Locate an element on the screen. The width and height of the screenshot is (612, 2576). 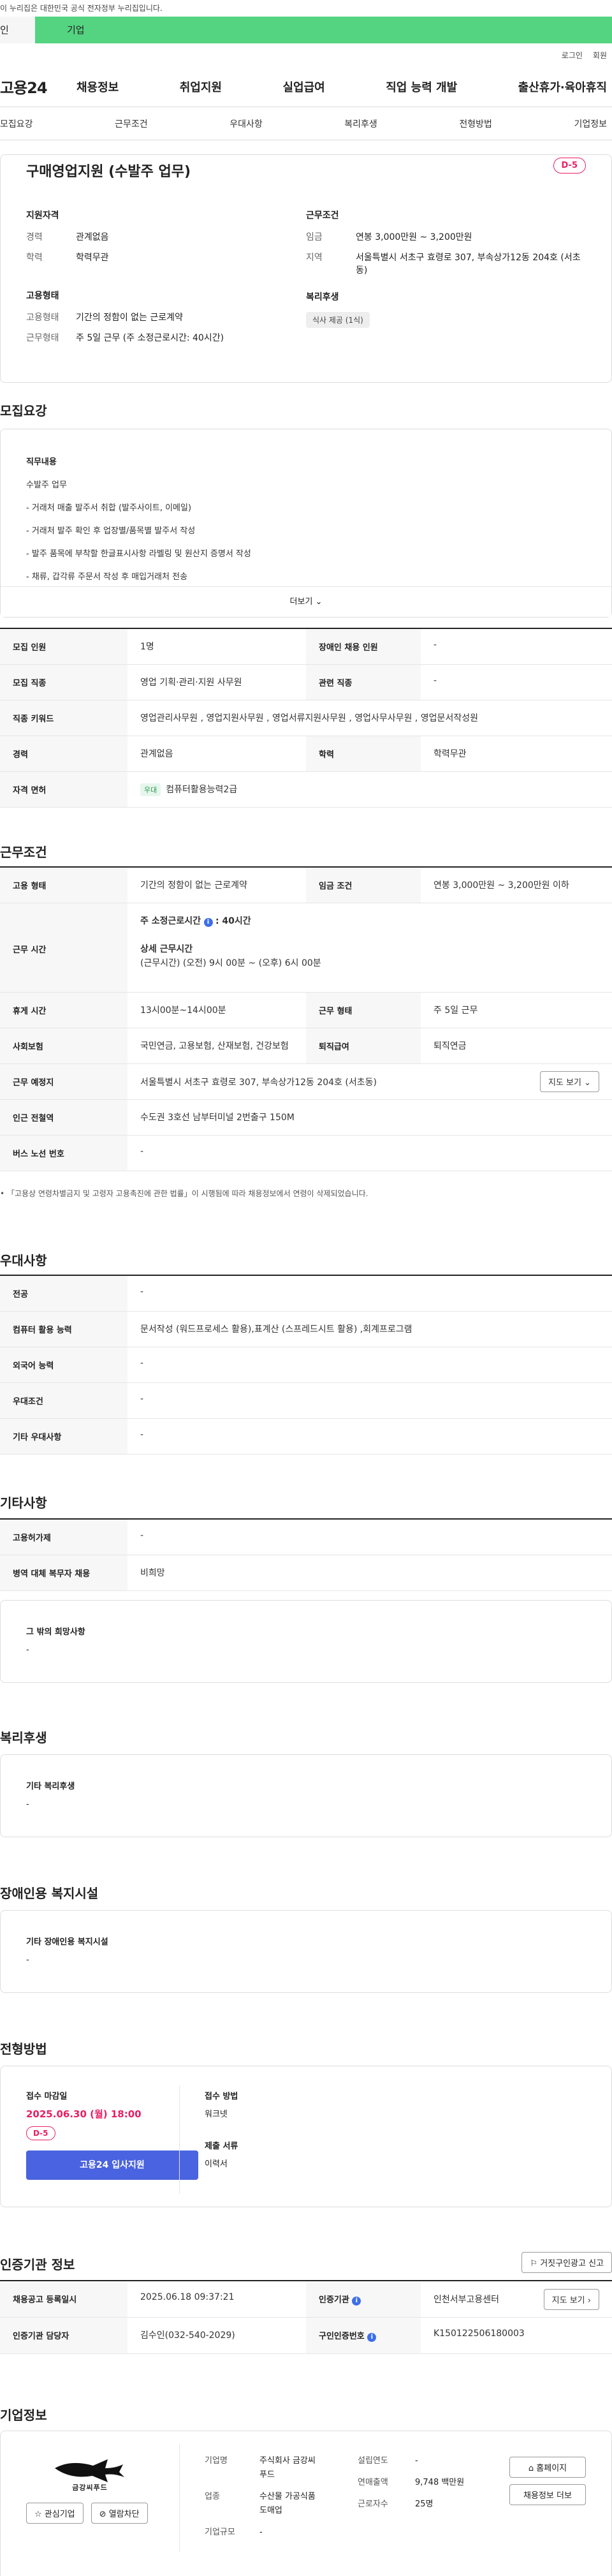
table-value: K150122506180003 is located at coordinates (479, 2333).